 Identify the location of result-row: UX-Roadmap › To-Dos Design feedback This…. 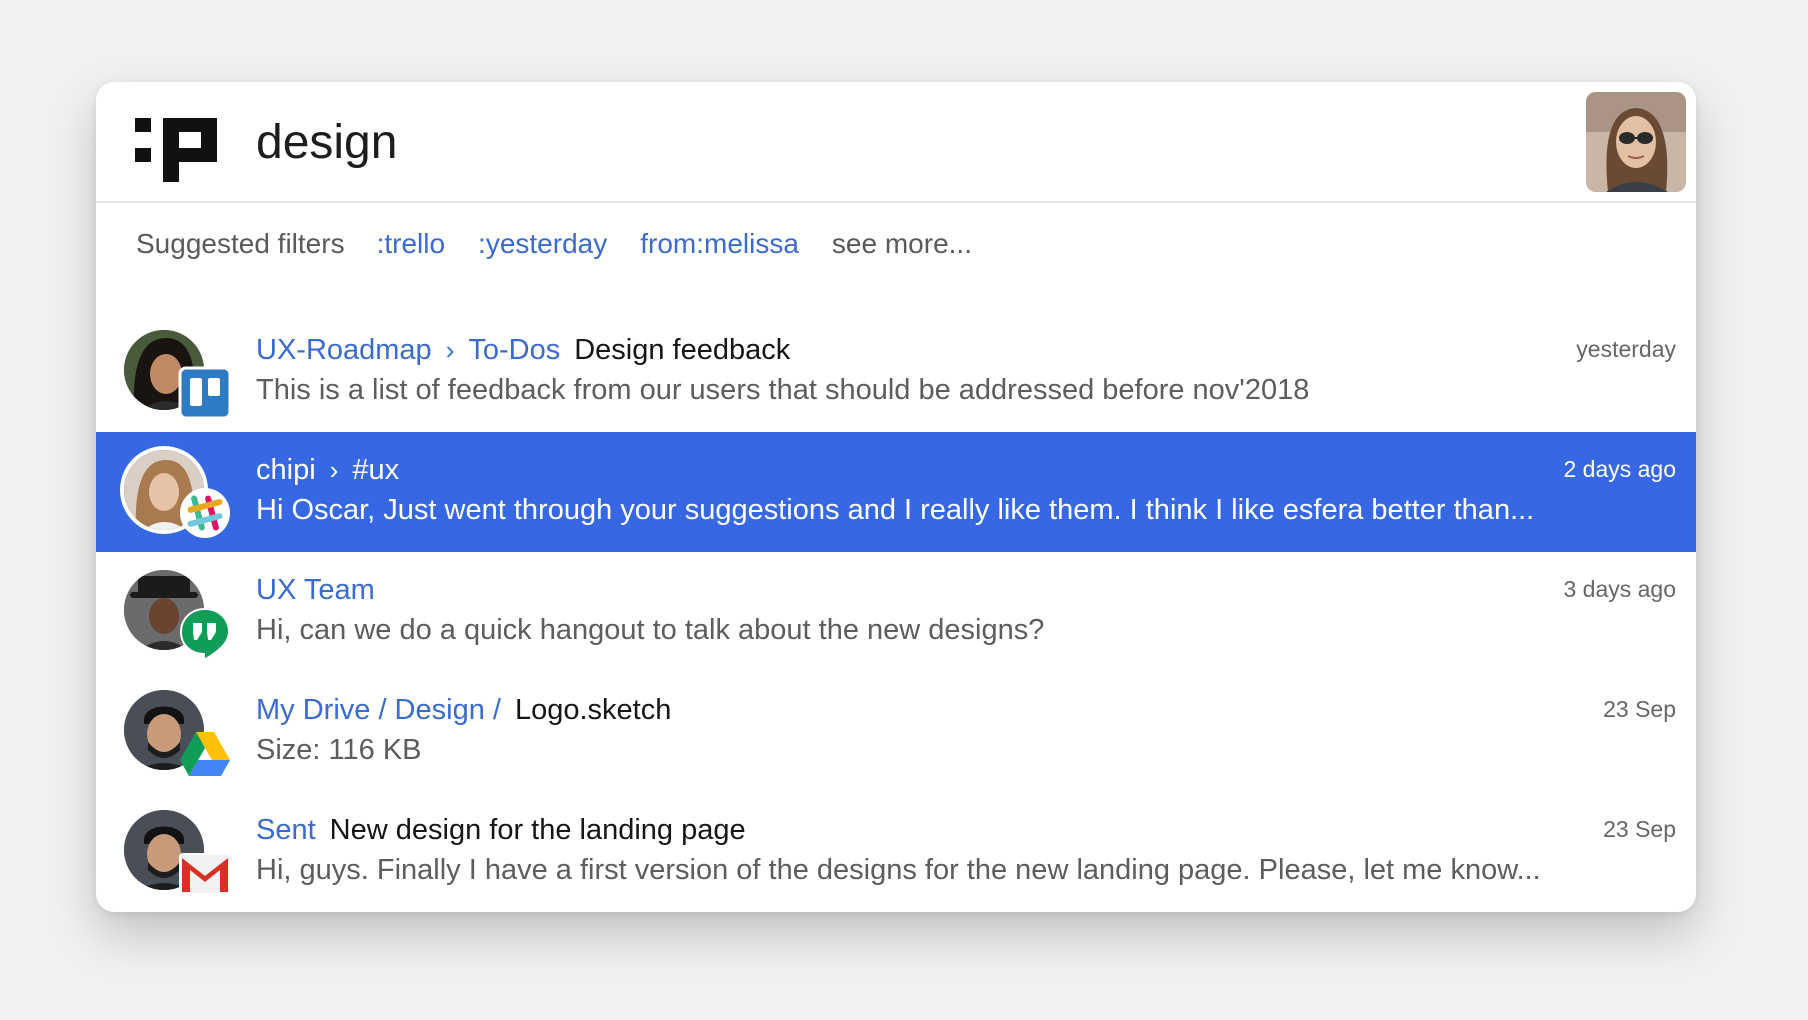
(896, 372).